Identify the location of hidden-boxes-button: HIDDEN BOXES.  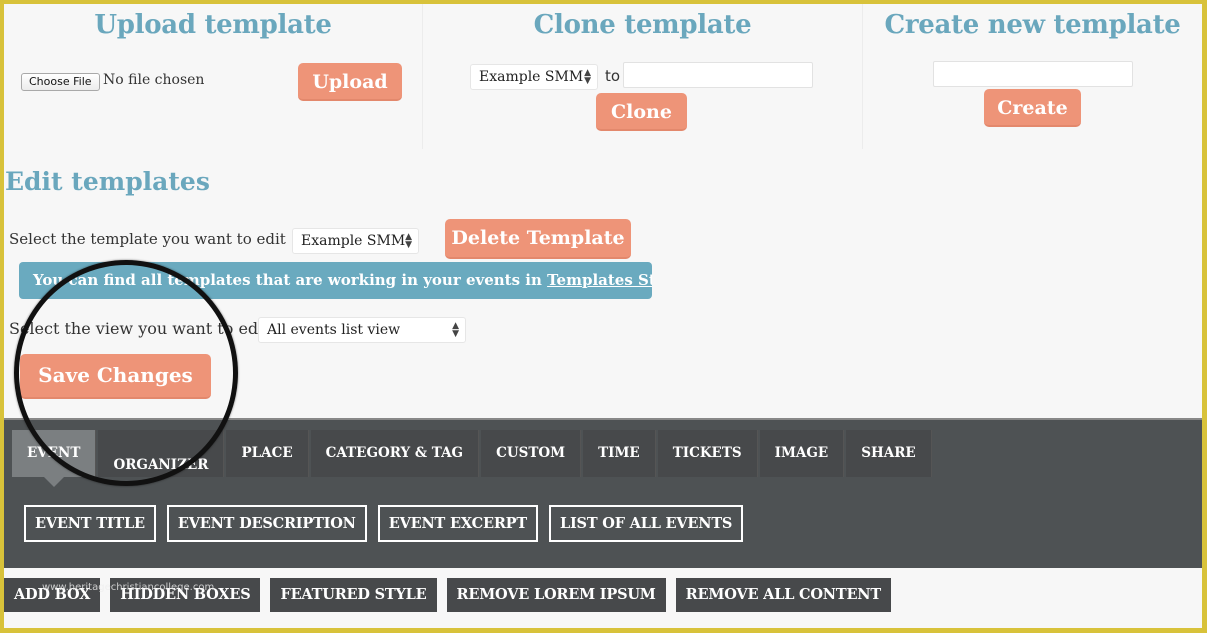
(185, 595).